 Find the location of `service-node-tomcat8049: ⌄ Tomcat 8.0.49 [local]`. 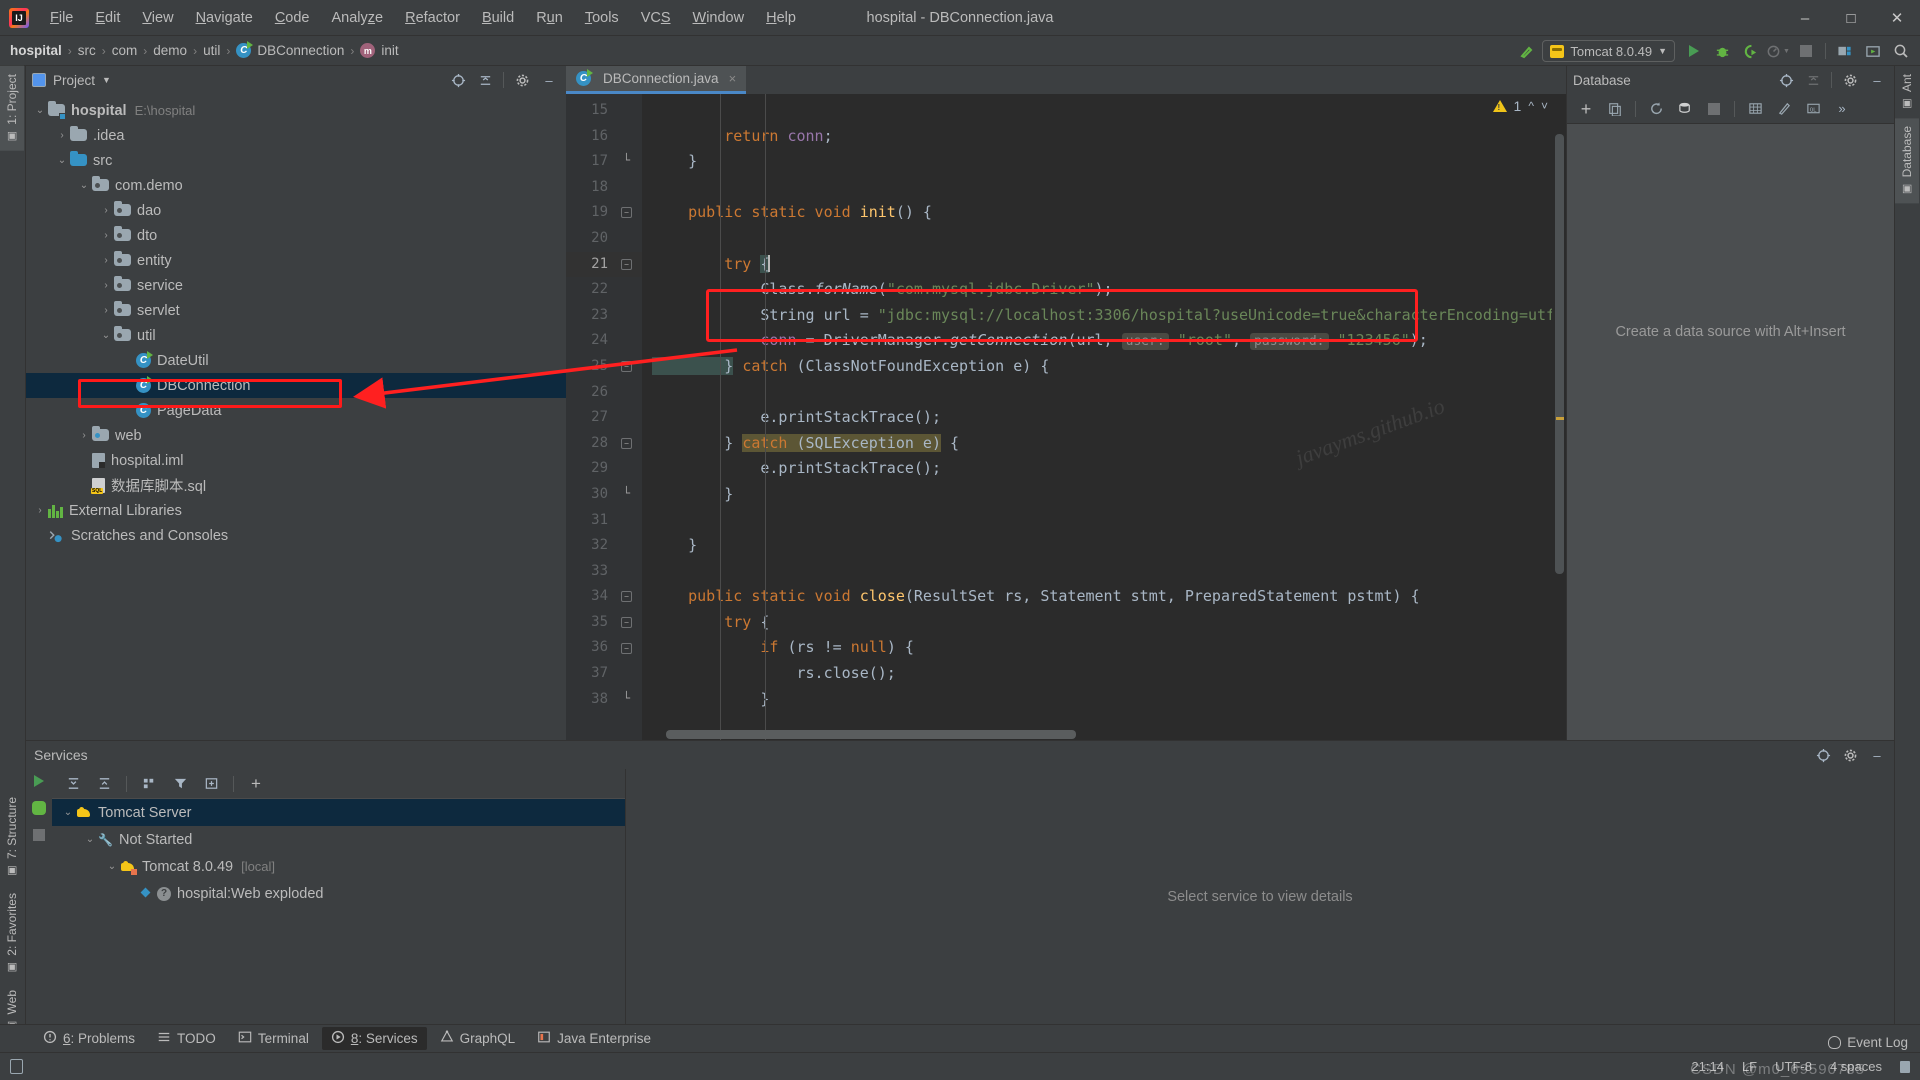

service-node-tomcat8049: ⌄ Tomcat 8.0.49 [local] is located at coordinates (338, 866).